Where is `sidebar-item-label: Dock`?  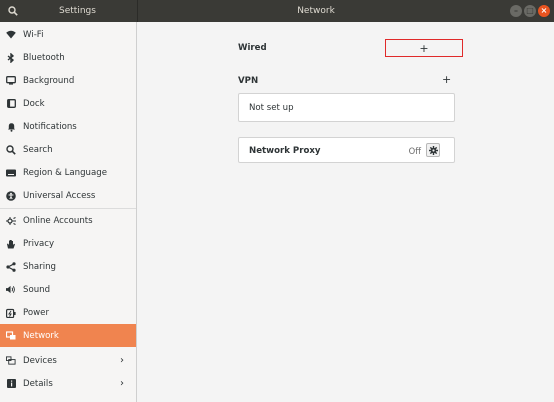
sidebar-item-label: Dock is located at coordinates (34, 103).